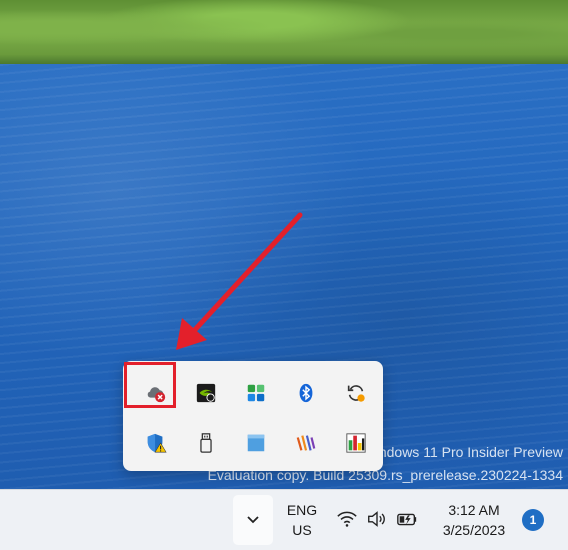 This screenshot has height=550, width=568. What do you see at coordinates (356, 393) in the screenshot?
I see `sync-update-icon` at bounding box center [356, 393].